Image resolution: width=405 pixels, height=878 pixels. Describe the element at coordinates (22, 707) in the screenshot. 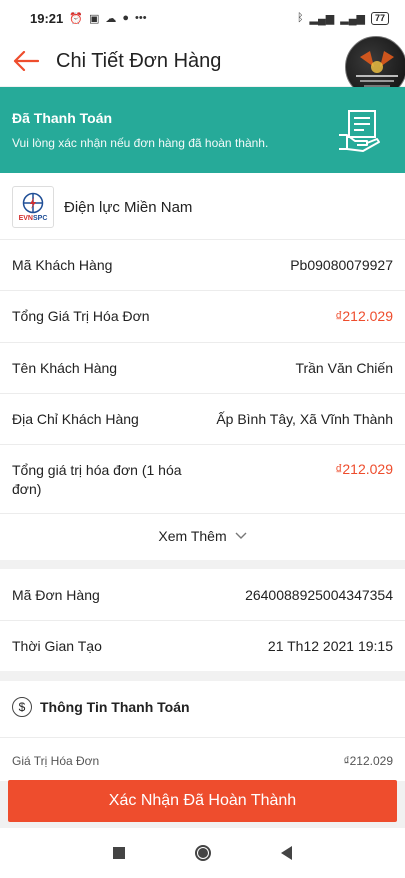

I see `dollar-coin-icon: $` at that location.